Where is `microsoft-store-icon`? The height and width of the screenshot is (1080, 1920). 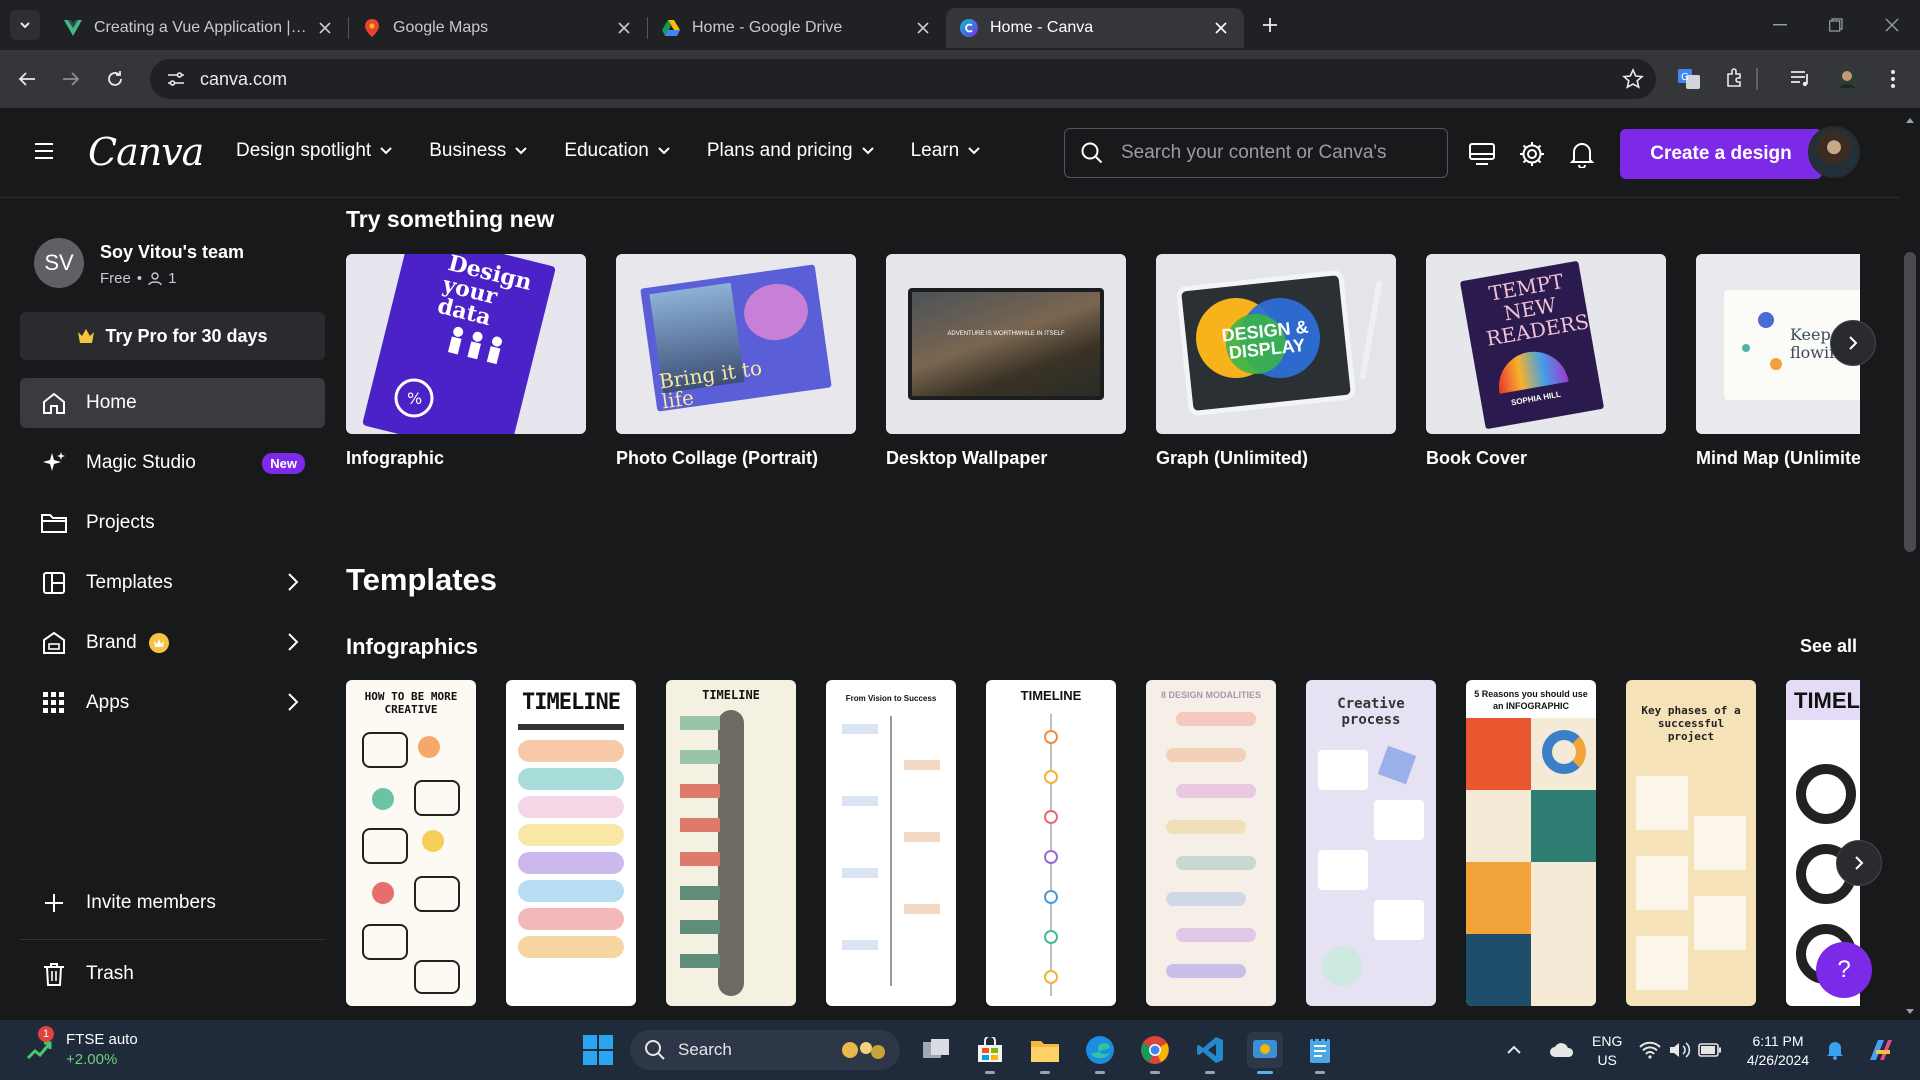 microsoft-store-icon is located at coordinates (990, 1053).